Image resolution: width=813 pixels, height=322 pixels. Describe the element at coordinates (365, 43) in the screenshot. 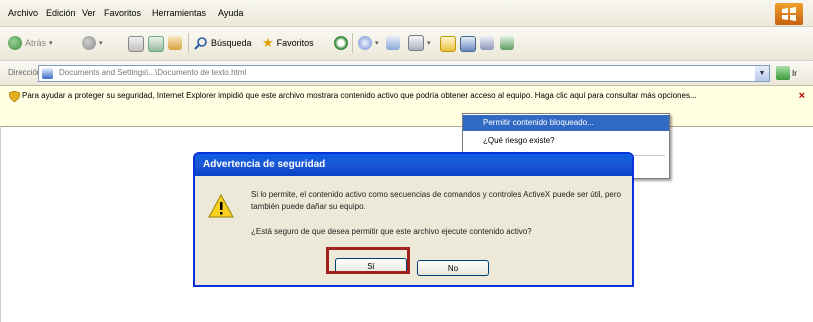

I see `history-icon` at that location.